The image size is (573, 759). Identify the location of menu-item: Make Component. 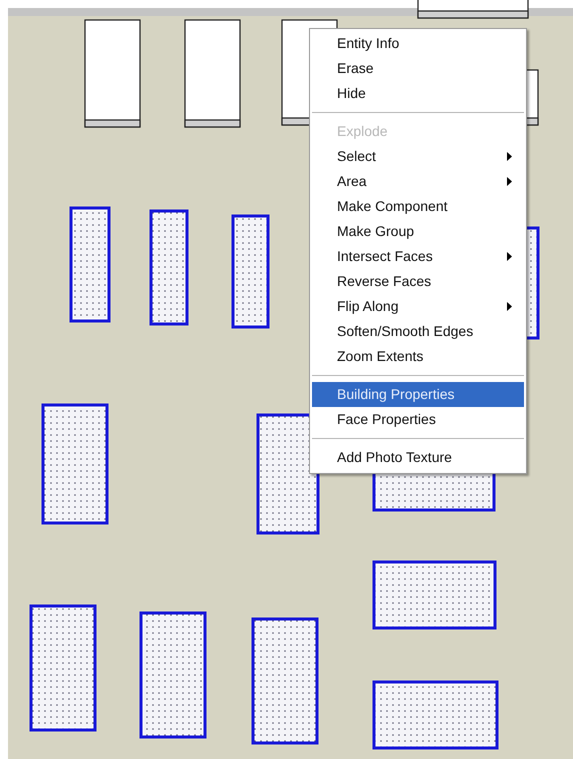
(418, 206).